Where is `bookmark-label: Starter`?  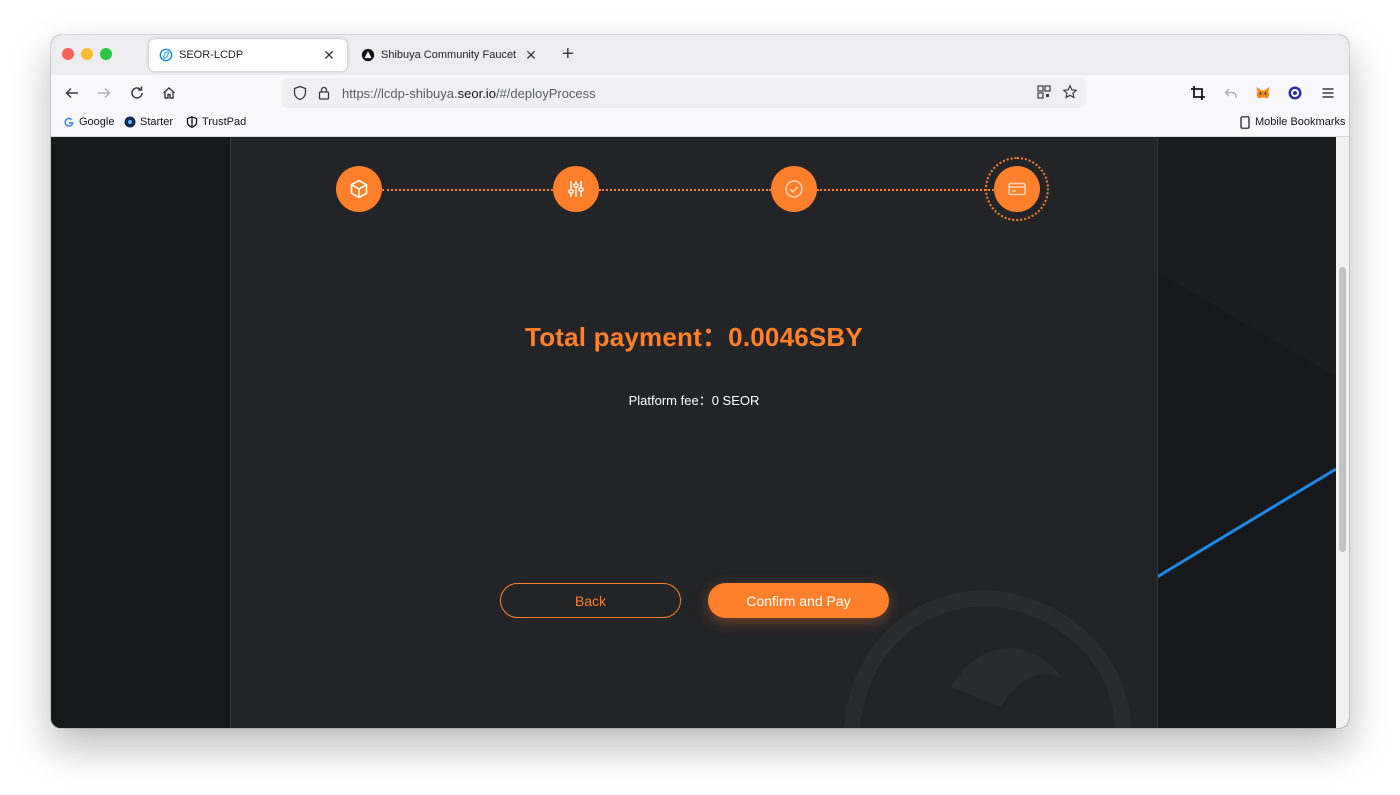 bookmark-label: Starter is located at coordinates (157, 122).